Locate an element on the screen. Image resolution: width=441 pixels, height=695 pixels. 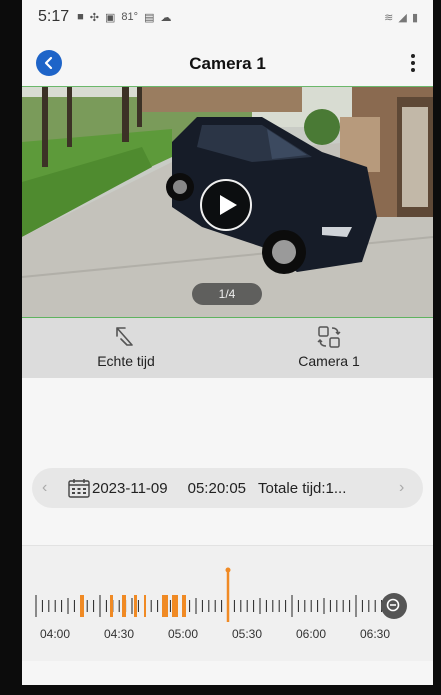
system-icons: ≋ ◢ ▮ is located at coordinates (401, 17).